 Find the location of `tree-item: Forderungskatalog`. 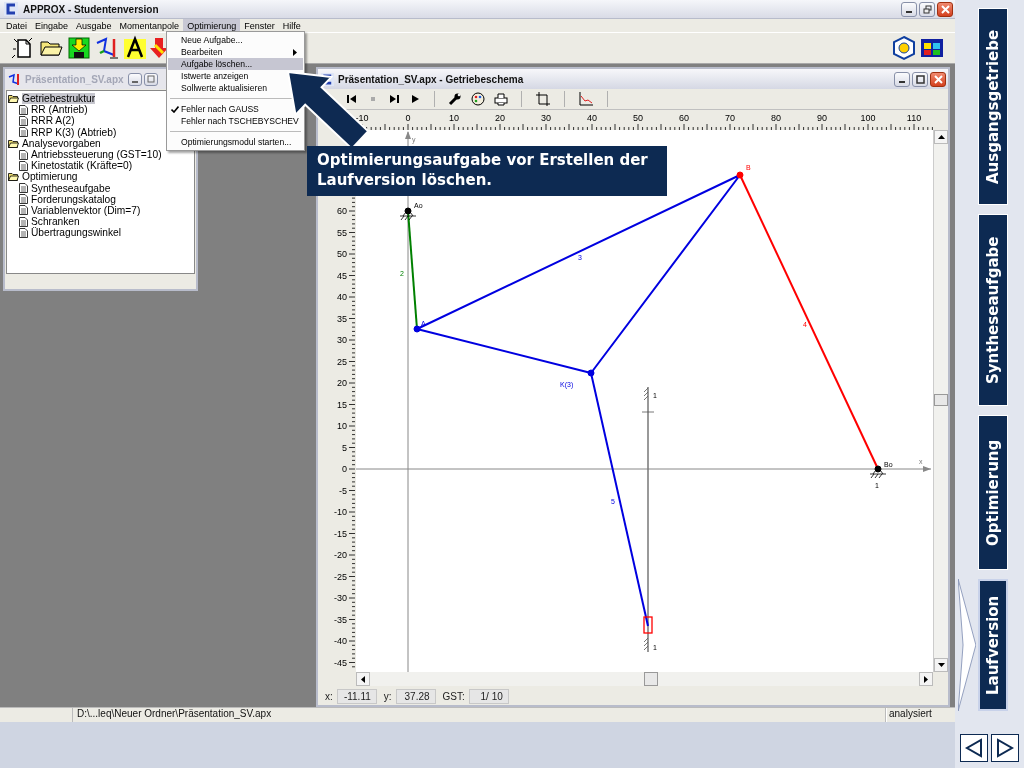

tree-item: Forderungskatalog is located at coordinates (62, 199).